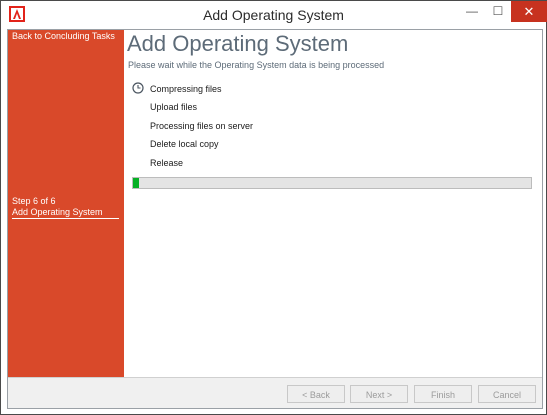 The width and height of the screenshot is (547, 415). What do you see at coordinates (167, 163) in the screenshot?
I see `task-release: Release` at bounding box center [167, 163].